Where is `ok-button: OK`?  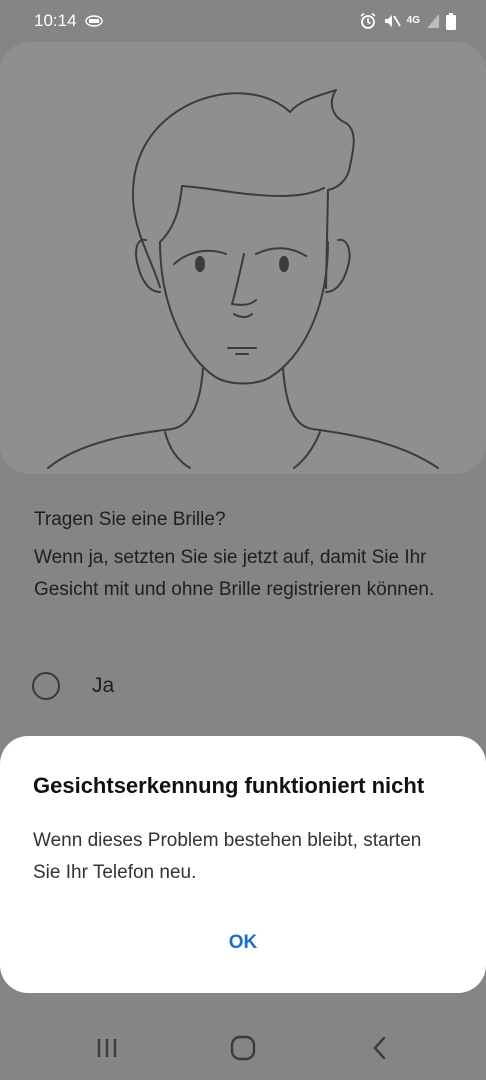
ok-button: OK is located at coordinates (243, 943).